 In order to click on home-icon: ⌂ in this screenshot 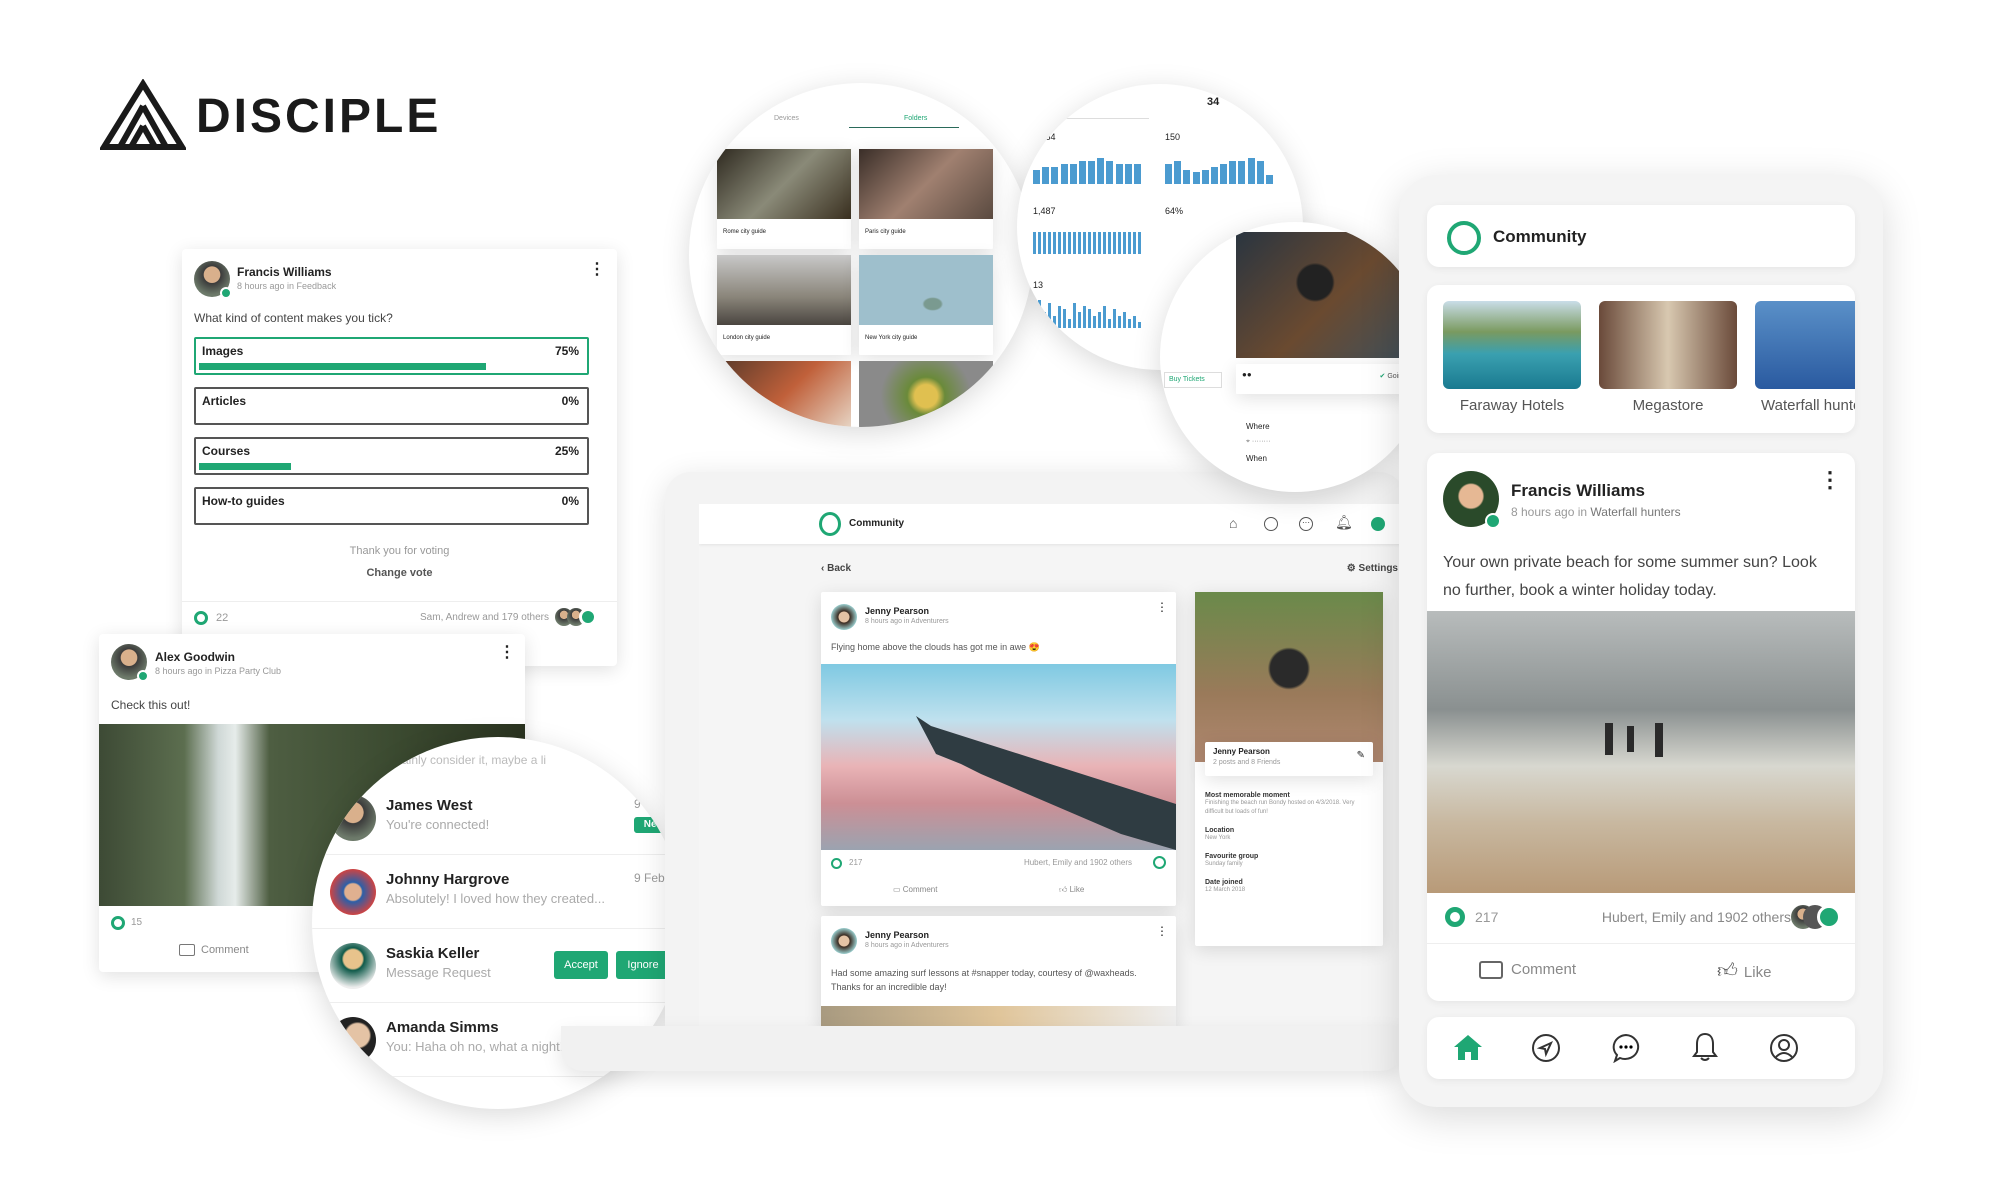, I will do `click(1233, 523)`.